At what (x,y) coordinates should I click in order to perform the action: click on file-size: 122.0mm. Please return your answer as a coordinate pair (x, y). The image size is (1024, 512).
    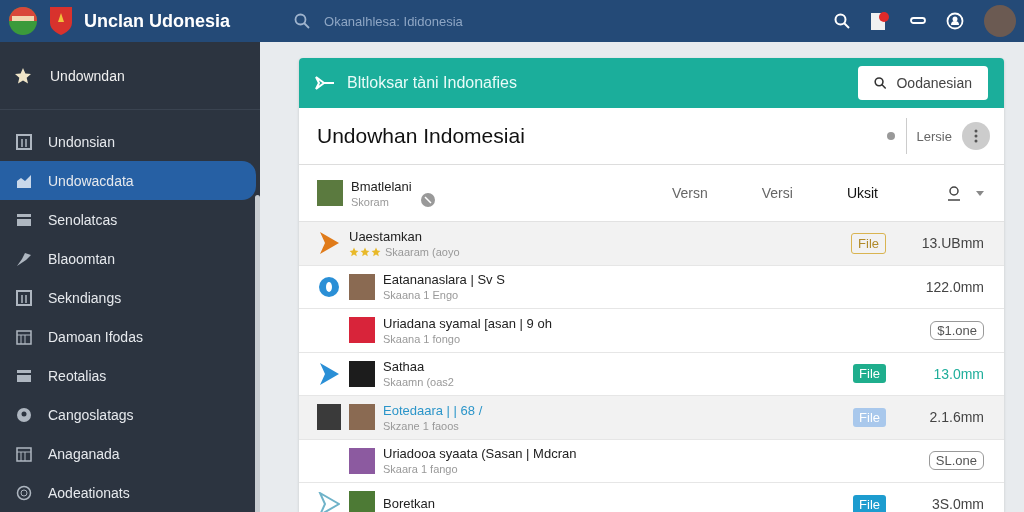
    Looking at the image, I should click on (954, 286).